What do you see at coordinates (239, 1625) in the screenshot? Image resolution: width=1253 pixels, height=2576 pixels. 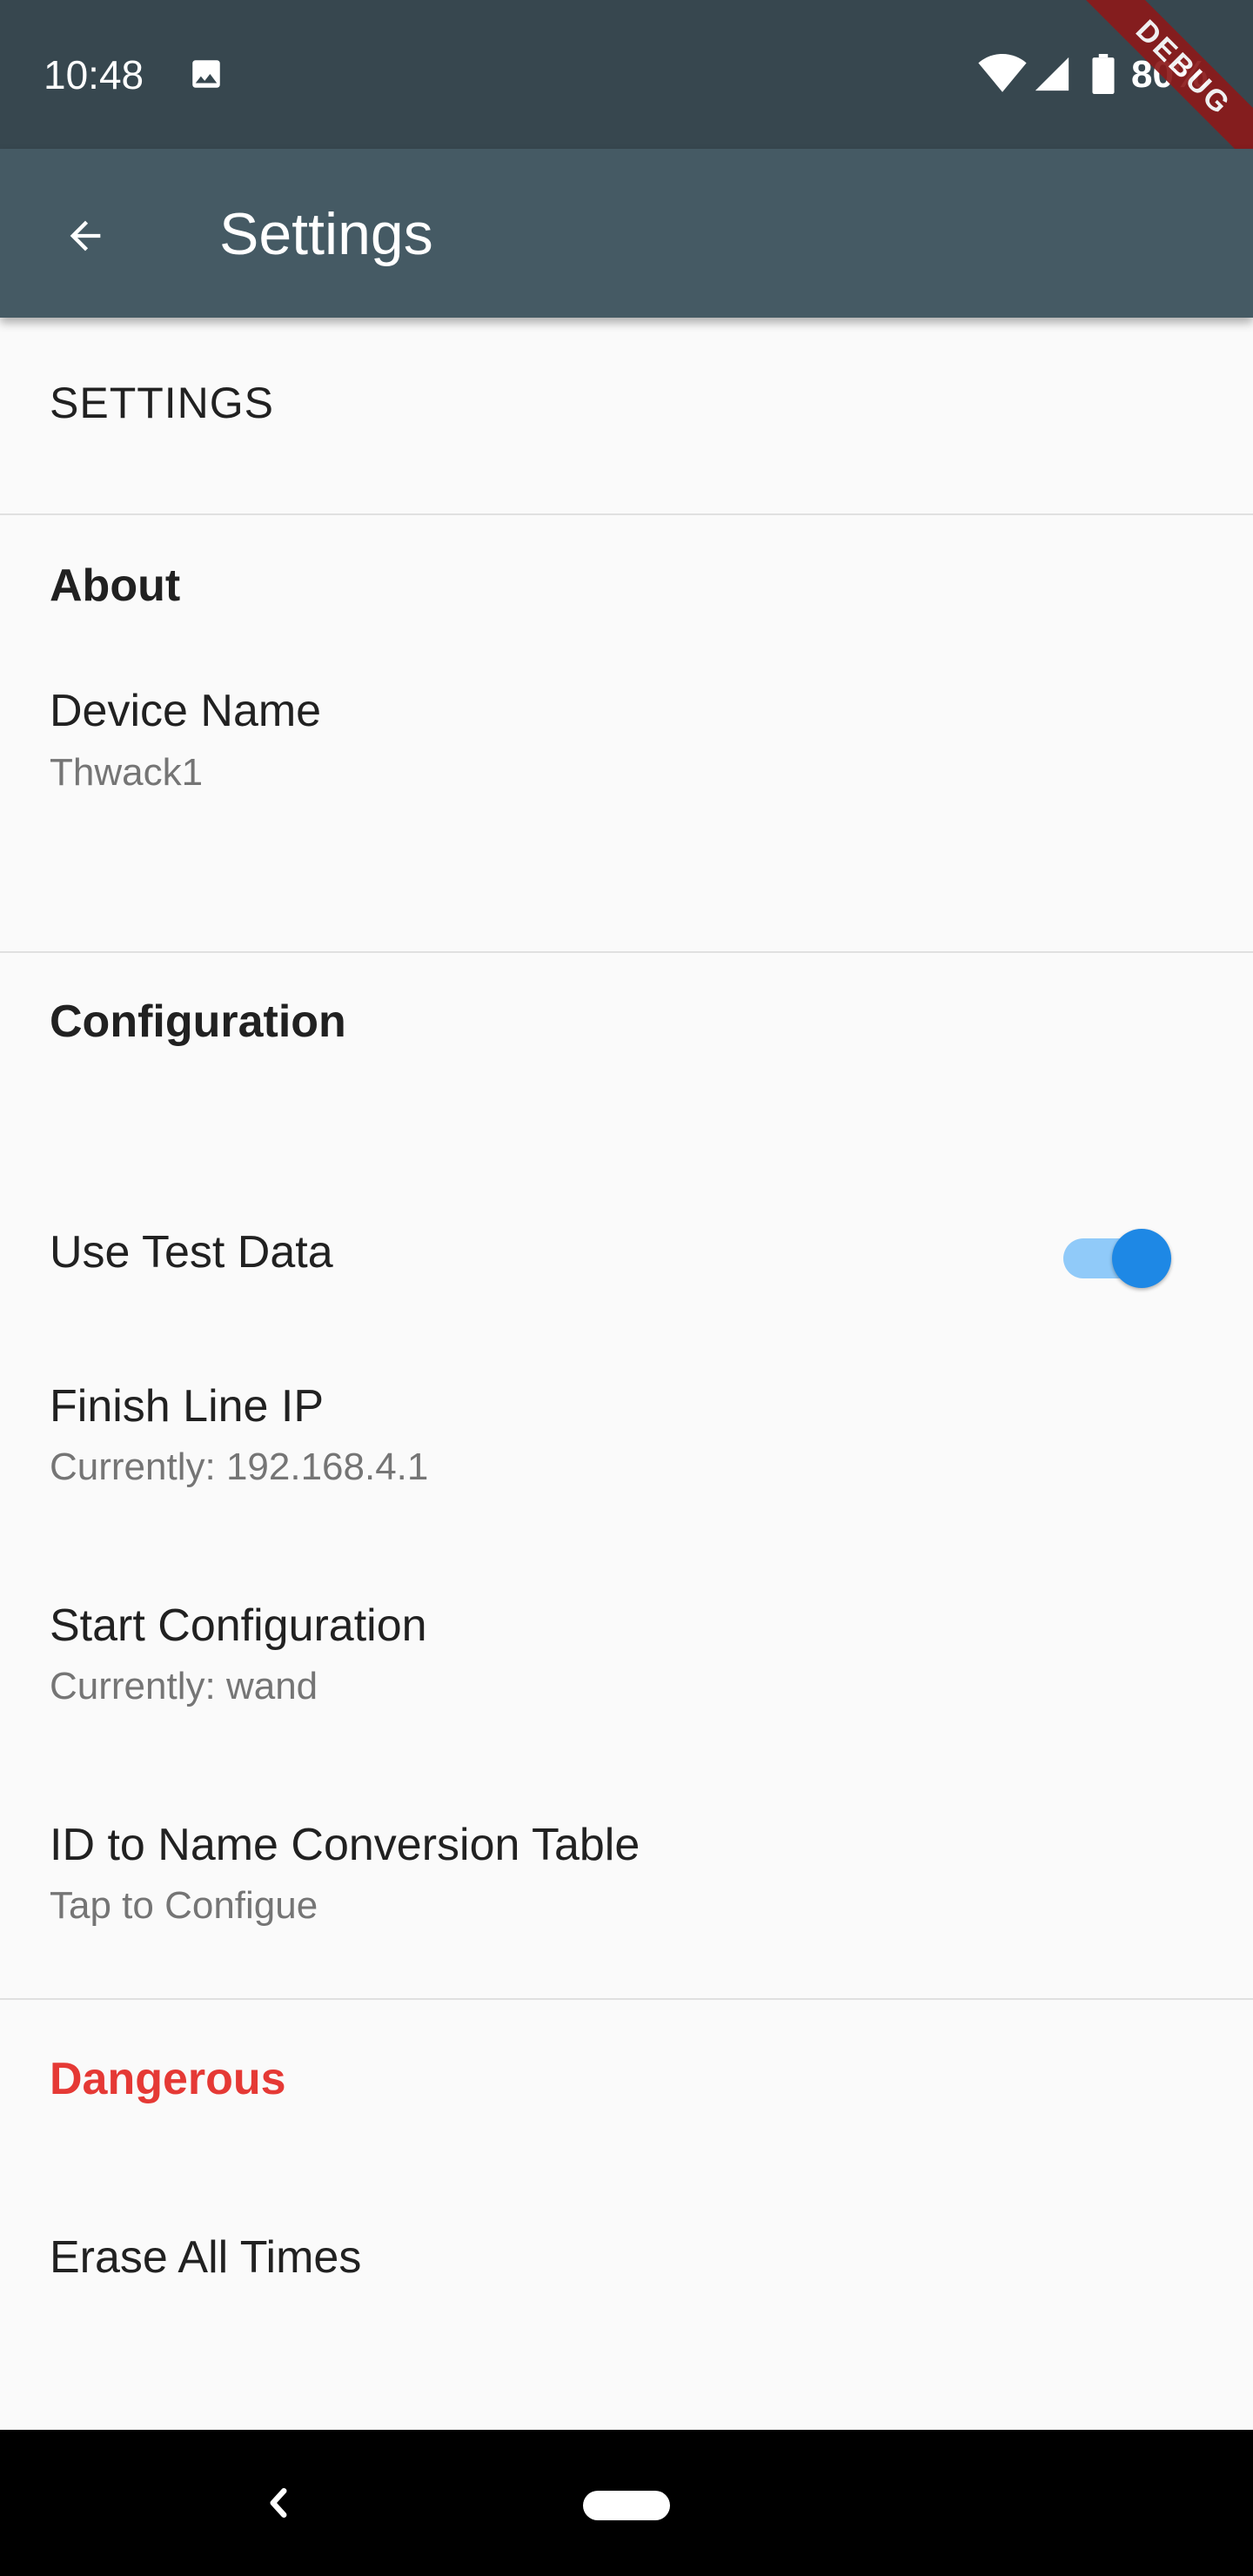 I see `start-configuration-title: Start Configuration` at bounding box center [239, 1625].